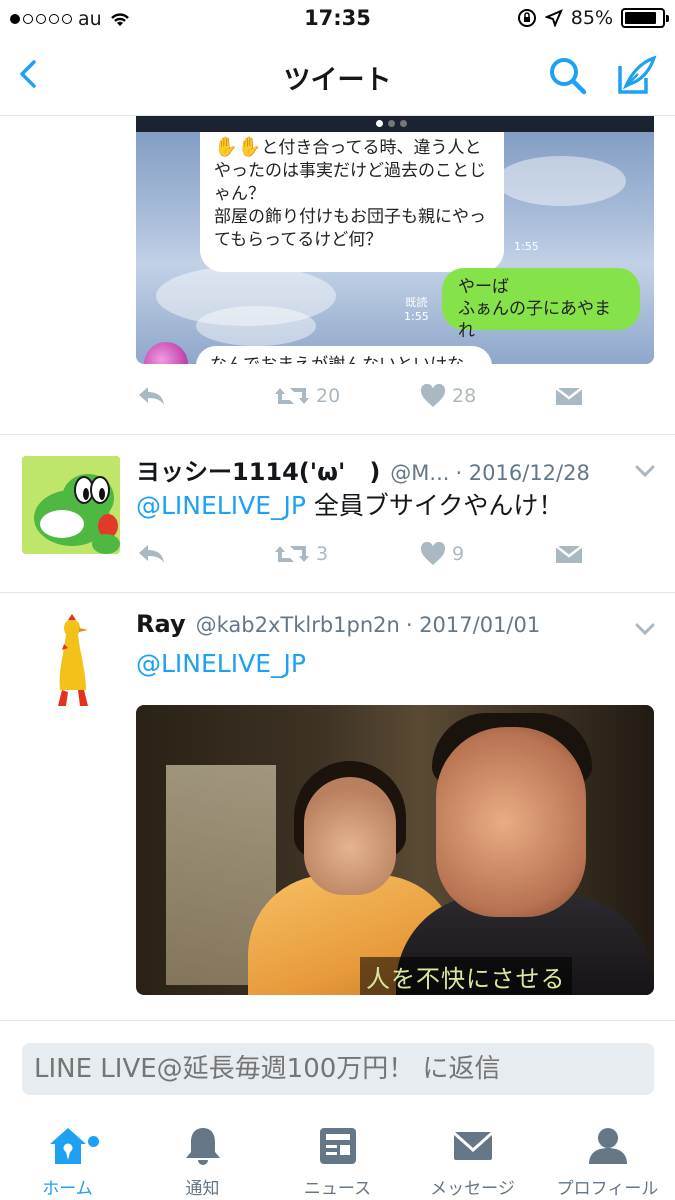 This screenshot has height=1200, width=675. What do you see at coordinates (238, 147) in the screenshot?
I see `hands-emoji-icon: ✋✋` at bounding box center [238, 147].